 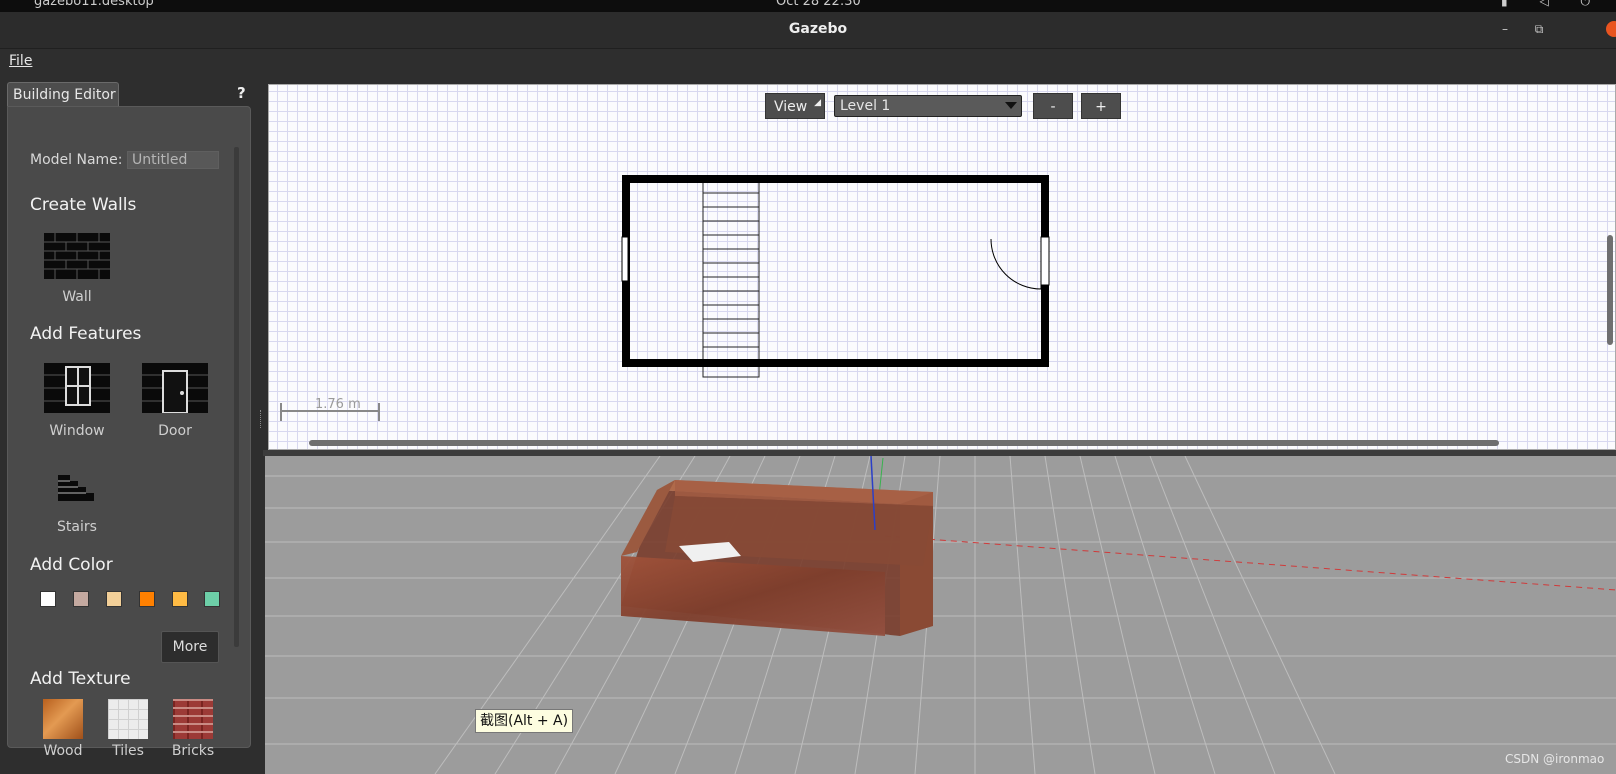 What do you see at coordinates (114, 599) in the screenshot?
I see `color-swatch-beige` at bounding box center [114, 599].